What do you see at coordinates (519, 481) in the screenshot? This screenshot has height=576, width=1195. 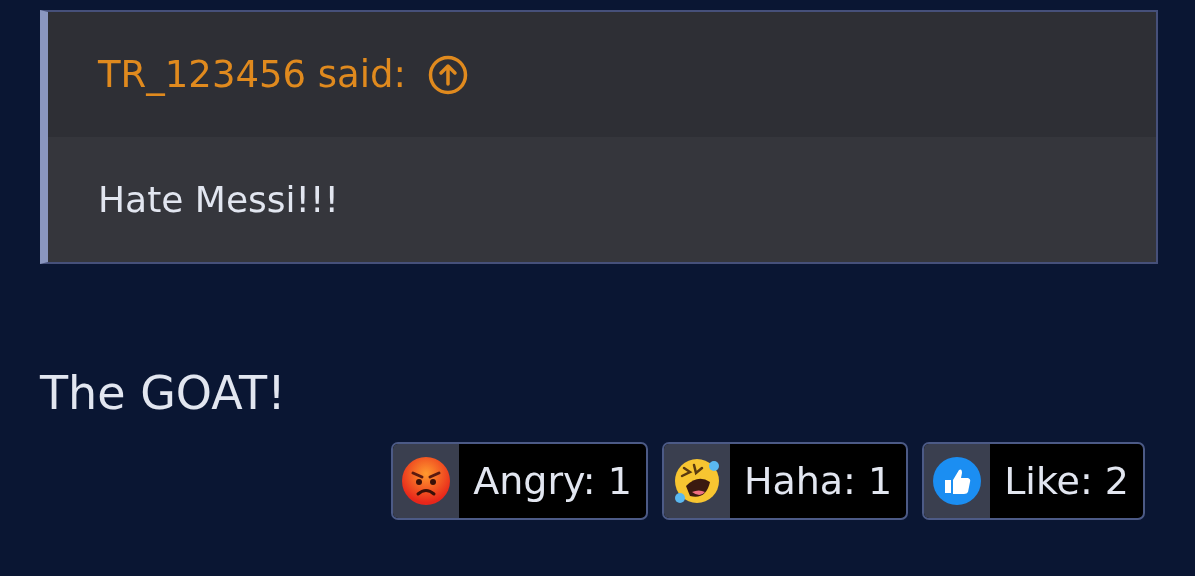 I see `reaction-button: Angry: 1` at bounding box center [519, 481].